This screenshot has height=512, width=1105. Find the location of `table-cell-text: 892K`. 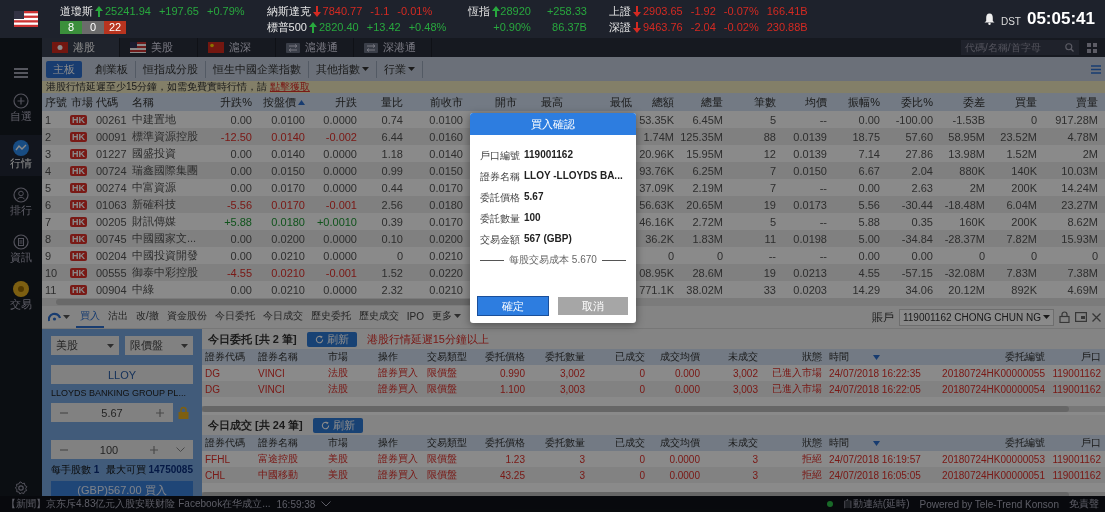

table-cell-text: 892K is located at coordinates (1024, 289).